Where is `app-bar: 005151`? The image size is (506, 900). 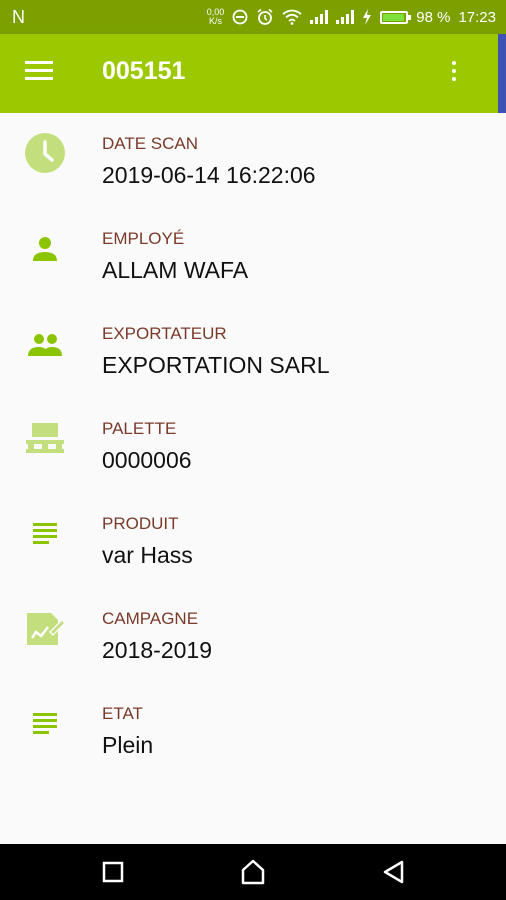
app-bar: 005151 is located at coordinates (249, 73).